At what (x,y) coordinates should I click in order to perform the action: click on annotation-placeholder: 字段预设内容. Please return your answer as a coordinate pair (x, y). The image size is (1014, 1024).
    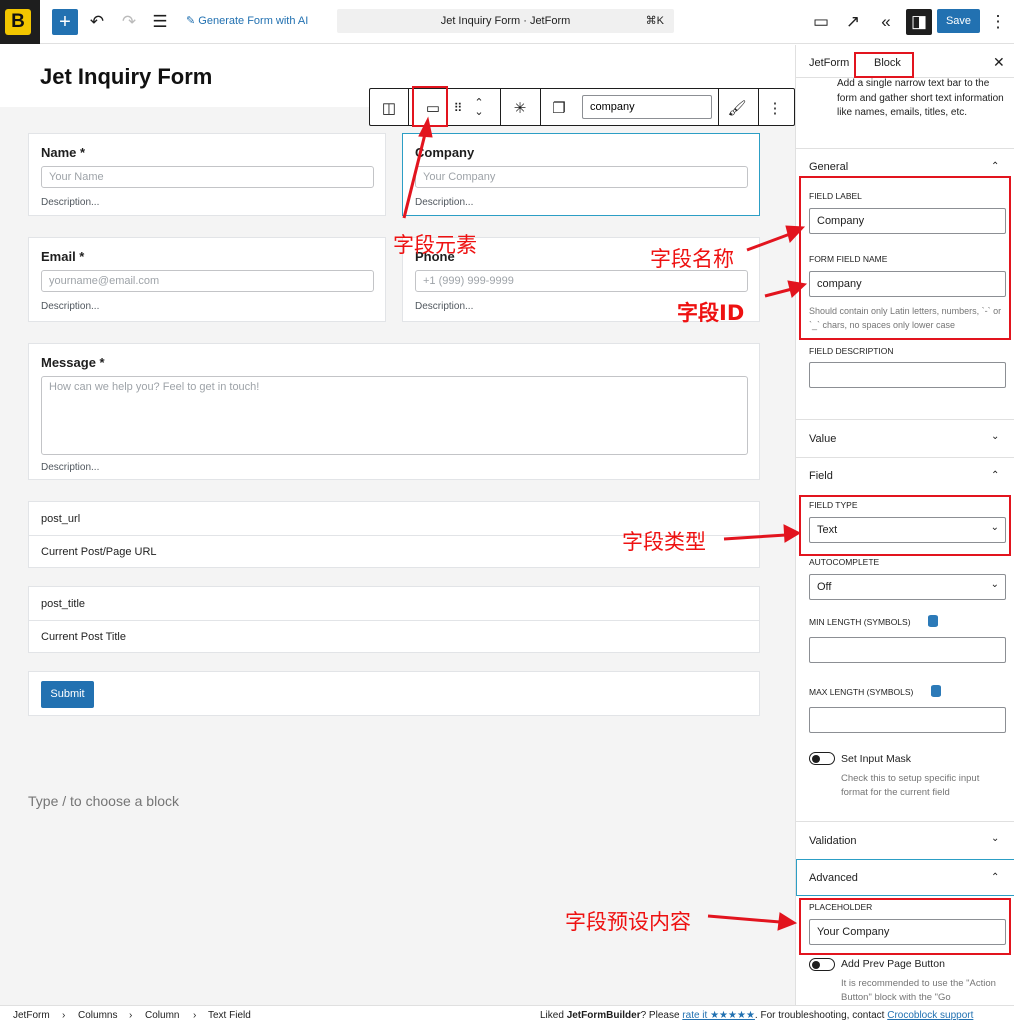
    Looking at the image, I should click on (628, 922).